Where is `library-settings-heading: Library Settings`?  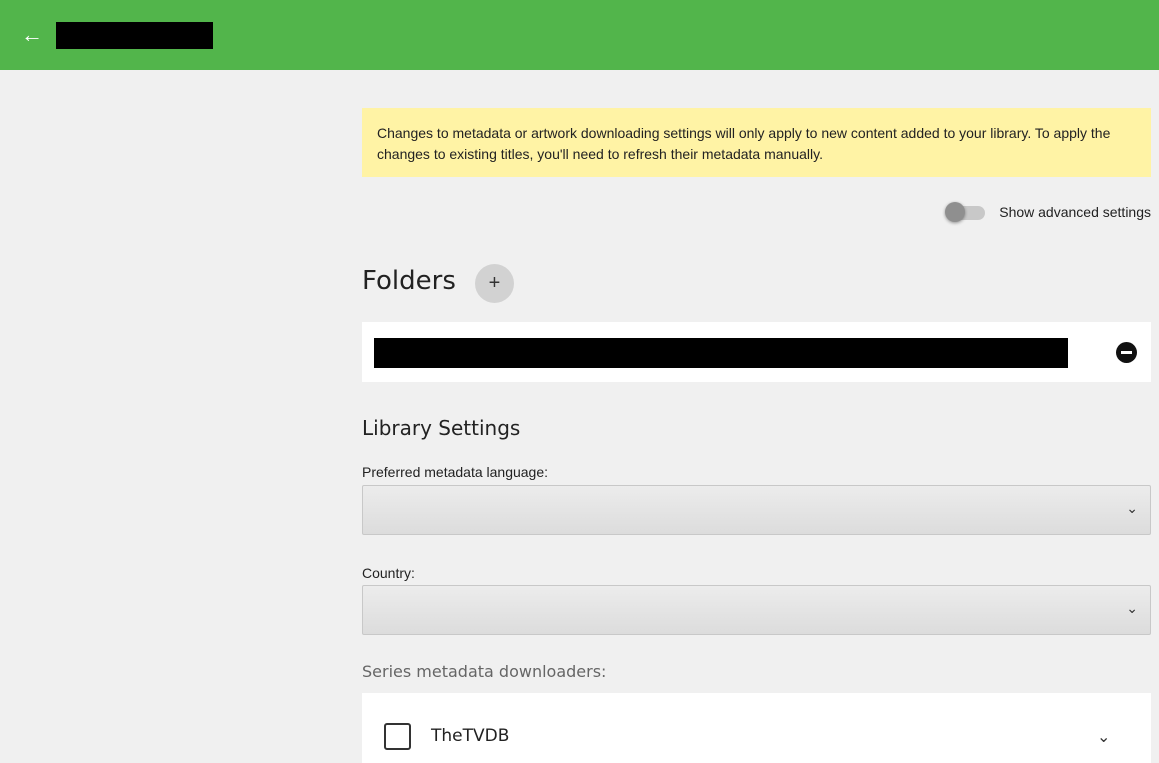
library-settings-heading: Library Settings is located at coordinates (441, 428).